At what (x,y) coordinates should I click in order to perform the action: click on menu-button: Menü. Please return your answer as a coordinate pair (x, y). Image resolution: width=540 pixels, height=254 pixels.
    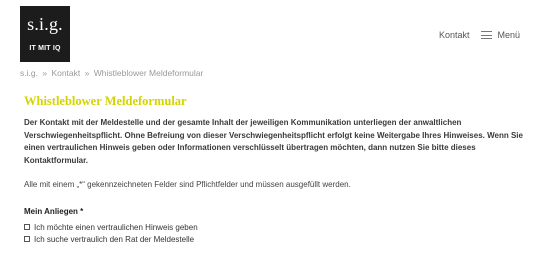
    Looking at the image, I should click on (500, 35).